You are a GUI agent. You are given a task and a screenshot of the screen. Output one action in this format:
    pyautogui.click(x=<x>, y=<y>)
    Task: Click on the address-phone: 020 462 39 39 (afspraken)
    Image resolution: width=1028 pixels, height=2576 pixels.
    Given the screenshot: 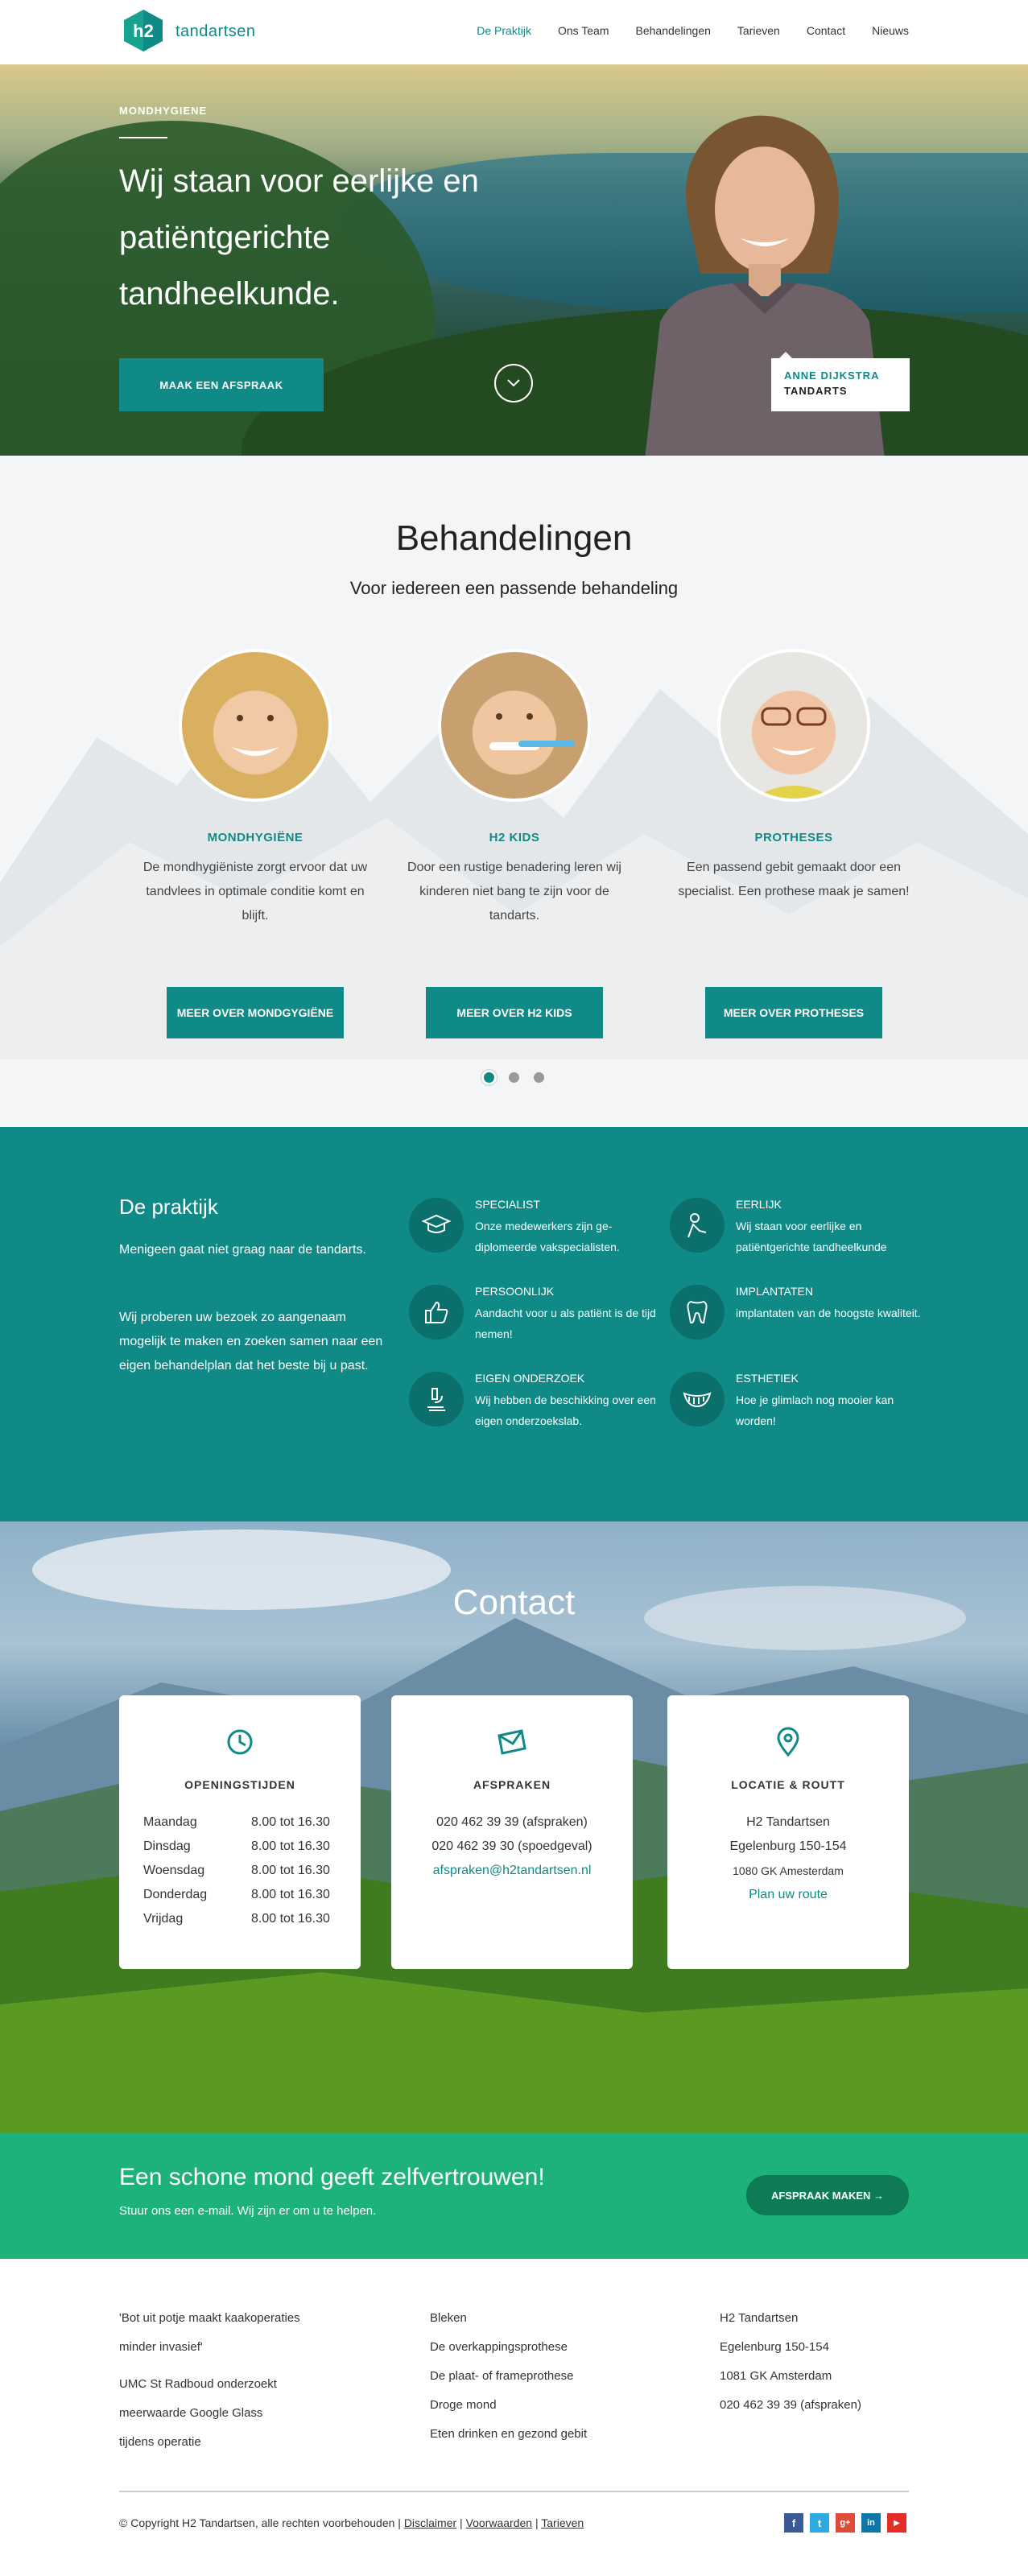 What is the action you would take?
    pyautogui.click(x=790, y=2405)
    